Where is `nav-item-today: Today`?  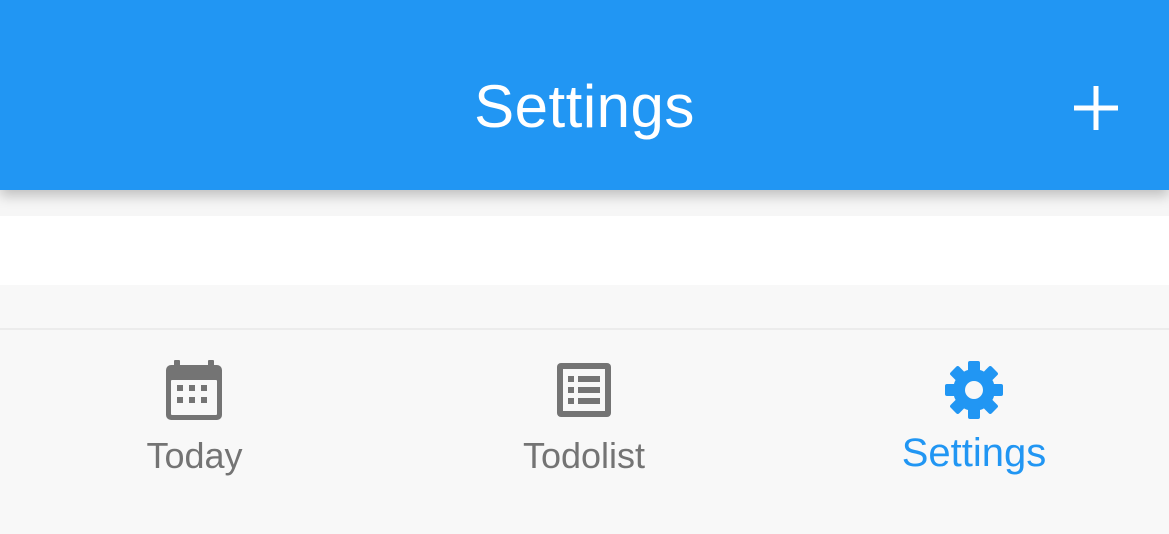
nav-item-today: Today is located at coordinates (194, 432).